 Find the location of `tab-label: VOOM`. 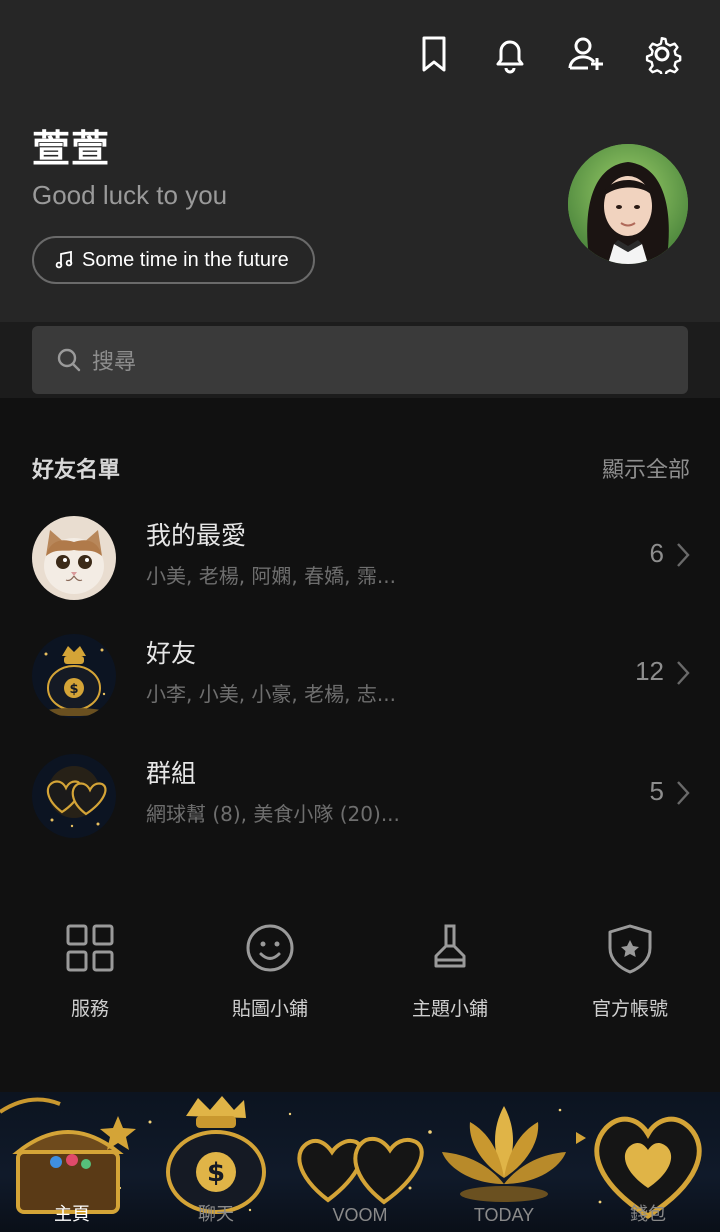

tab-label: VOOM is located at coordinates (360, 1215).